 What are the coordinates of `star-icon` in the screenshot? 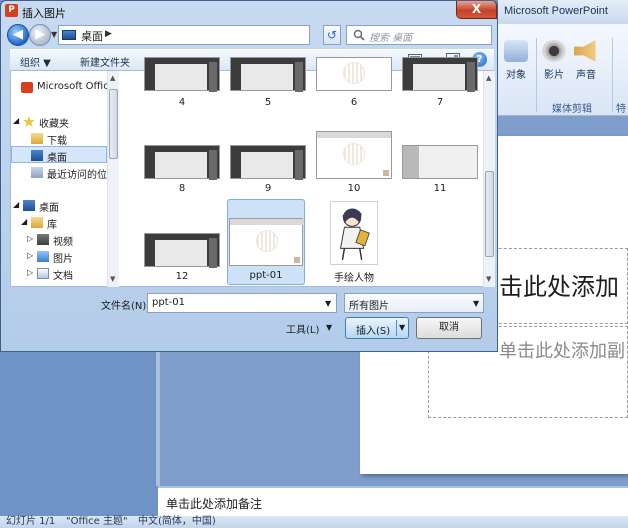 It's located at (29, 121).